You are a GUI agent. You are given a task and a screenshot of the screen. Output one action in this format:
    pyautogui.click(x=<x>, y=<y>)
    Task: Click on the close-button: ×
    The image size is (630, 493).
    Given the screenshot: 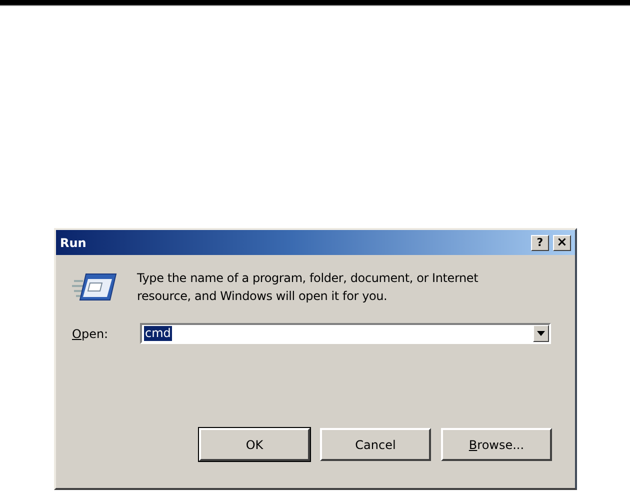 What is the action you would take?
    pyautogui.click(x=562, y=242)
    